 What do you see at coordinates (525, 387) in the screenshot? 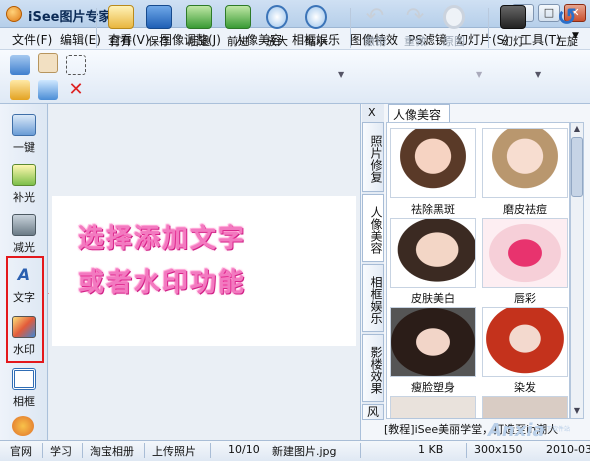
I see `label-hair-dye: 染发` at bounding box center [525, 387].